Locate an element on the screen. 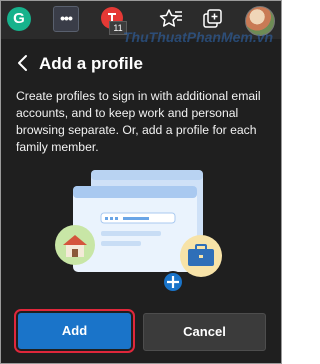 The width and height of the screenshot is (320, 364). page-title: Add a profile is located at coordinates (91, 63).